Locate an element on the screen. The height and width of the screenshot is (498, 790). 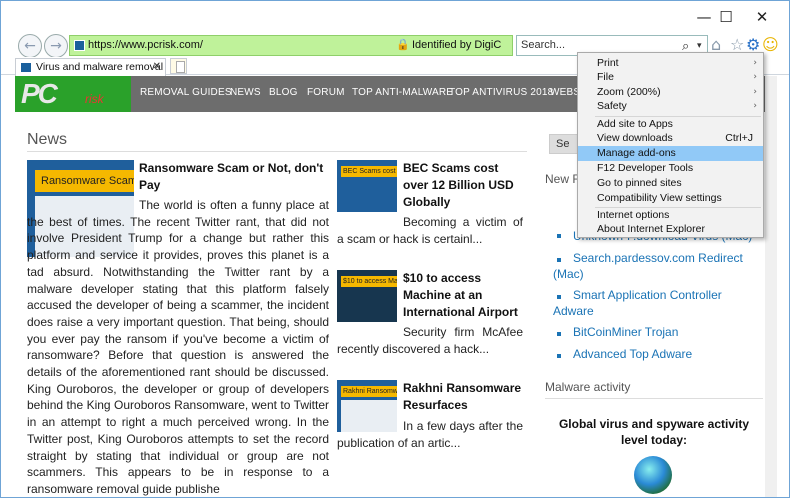
menu-item-internet-options: Internet options is located at coordinates (670, 215).